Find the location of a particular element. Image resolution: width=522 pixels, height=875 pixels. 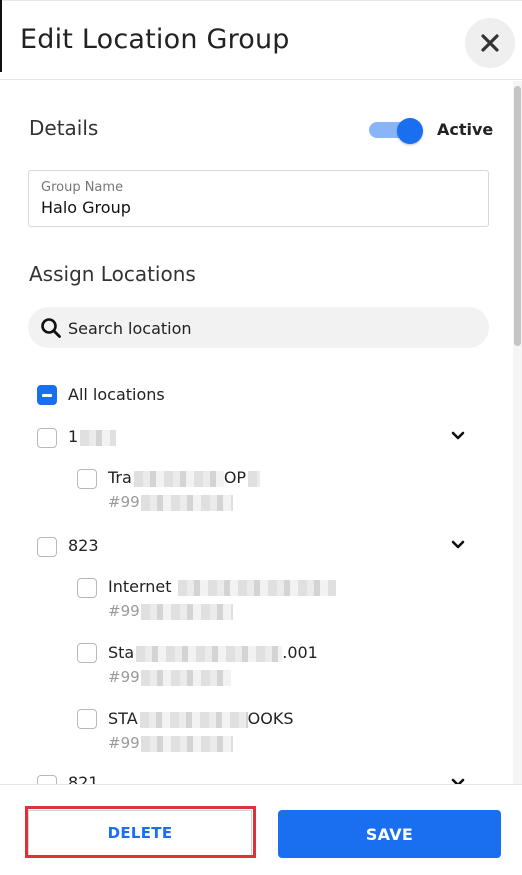

group-code: 821 is located at coordinates (83, 778).